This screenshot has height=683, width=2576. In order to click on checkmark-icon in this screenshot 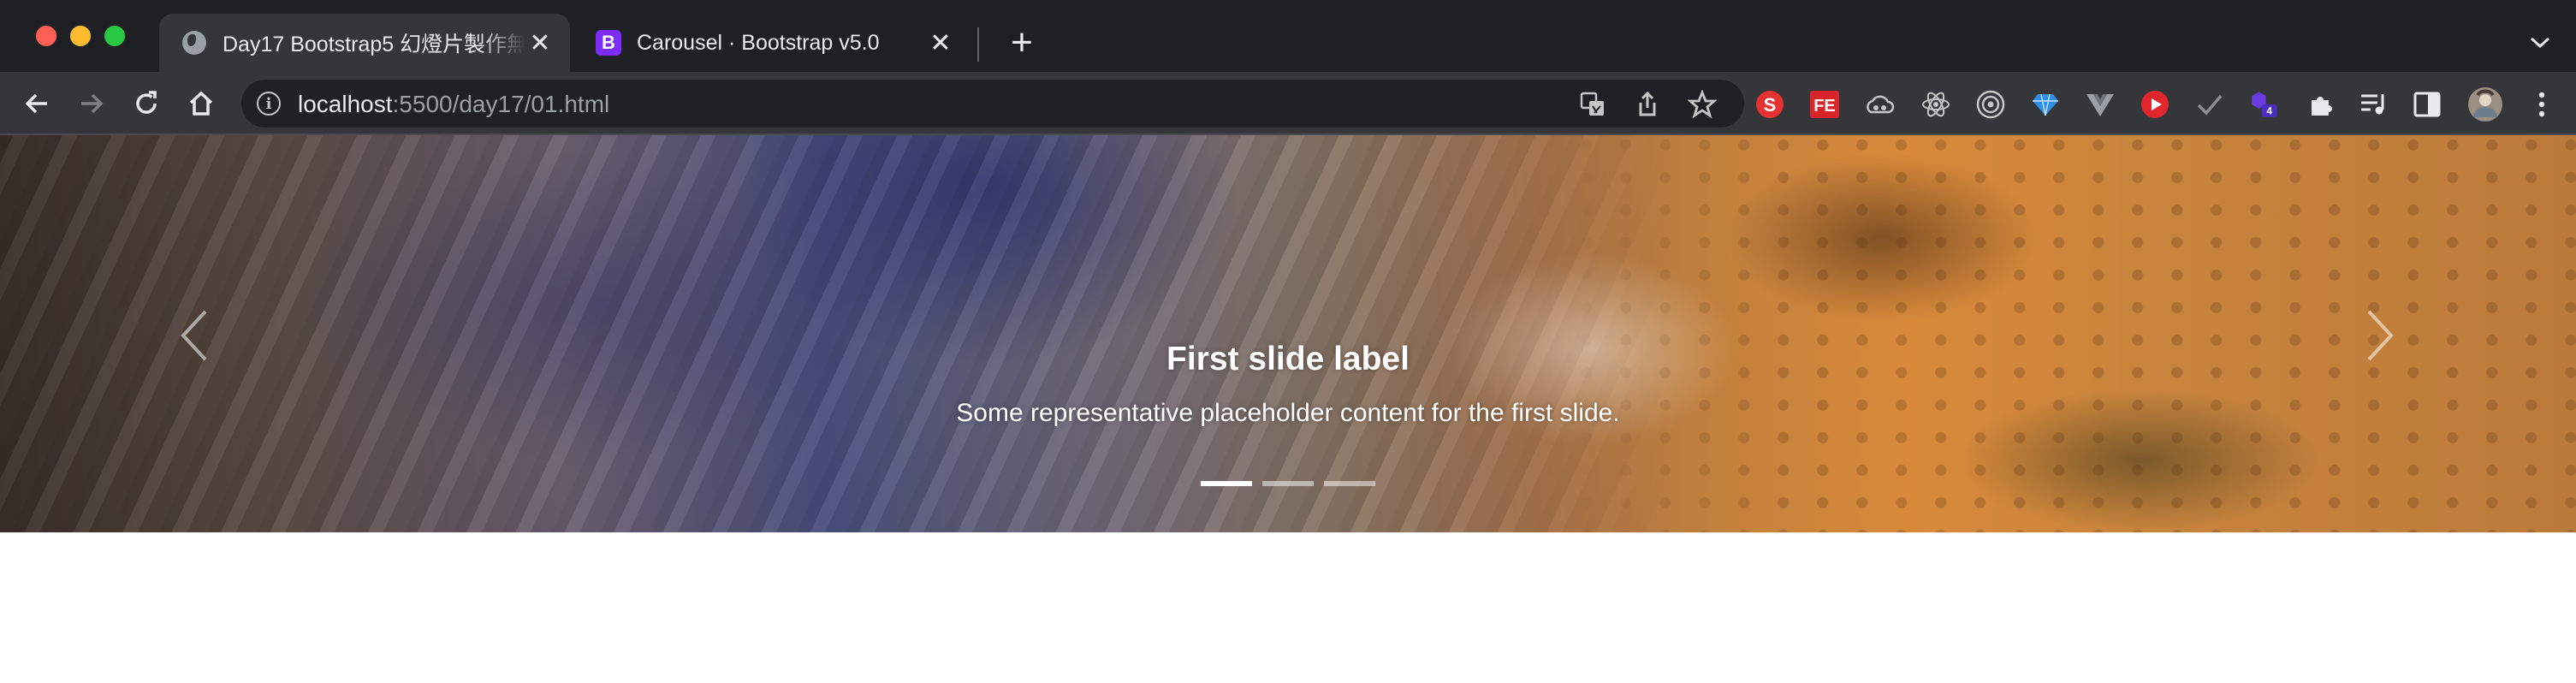, I will do `click(2209, 104)`.